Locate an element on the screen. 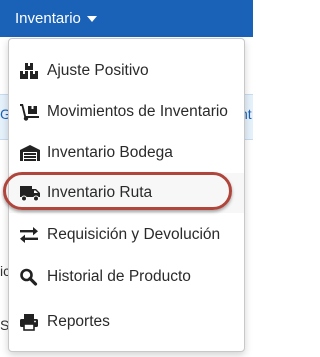 The width and height of the screenshot is (320, 357). search-icon is located at coordinates (31, 277).